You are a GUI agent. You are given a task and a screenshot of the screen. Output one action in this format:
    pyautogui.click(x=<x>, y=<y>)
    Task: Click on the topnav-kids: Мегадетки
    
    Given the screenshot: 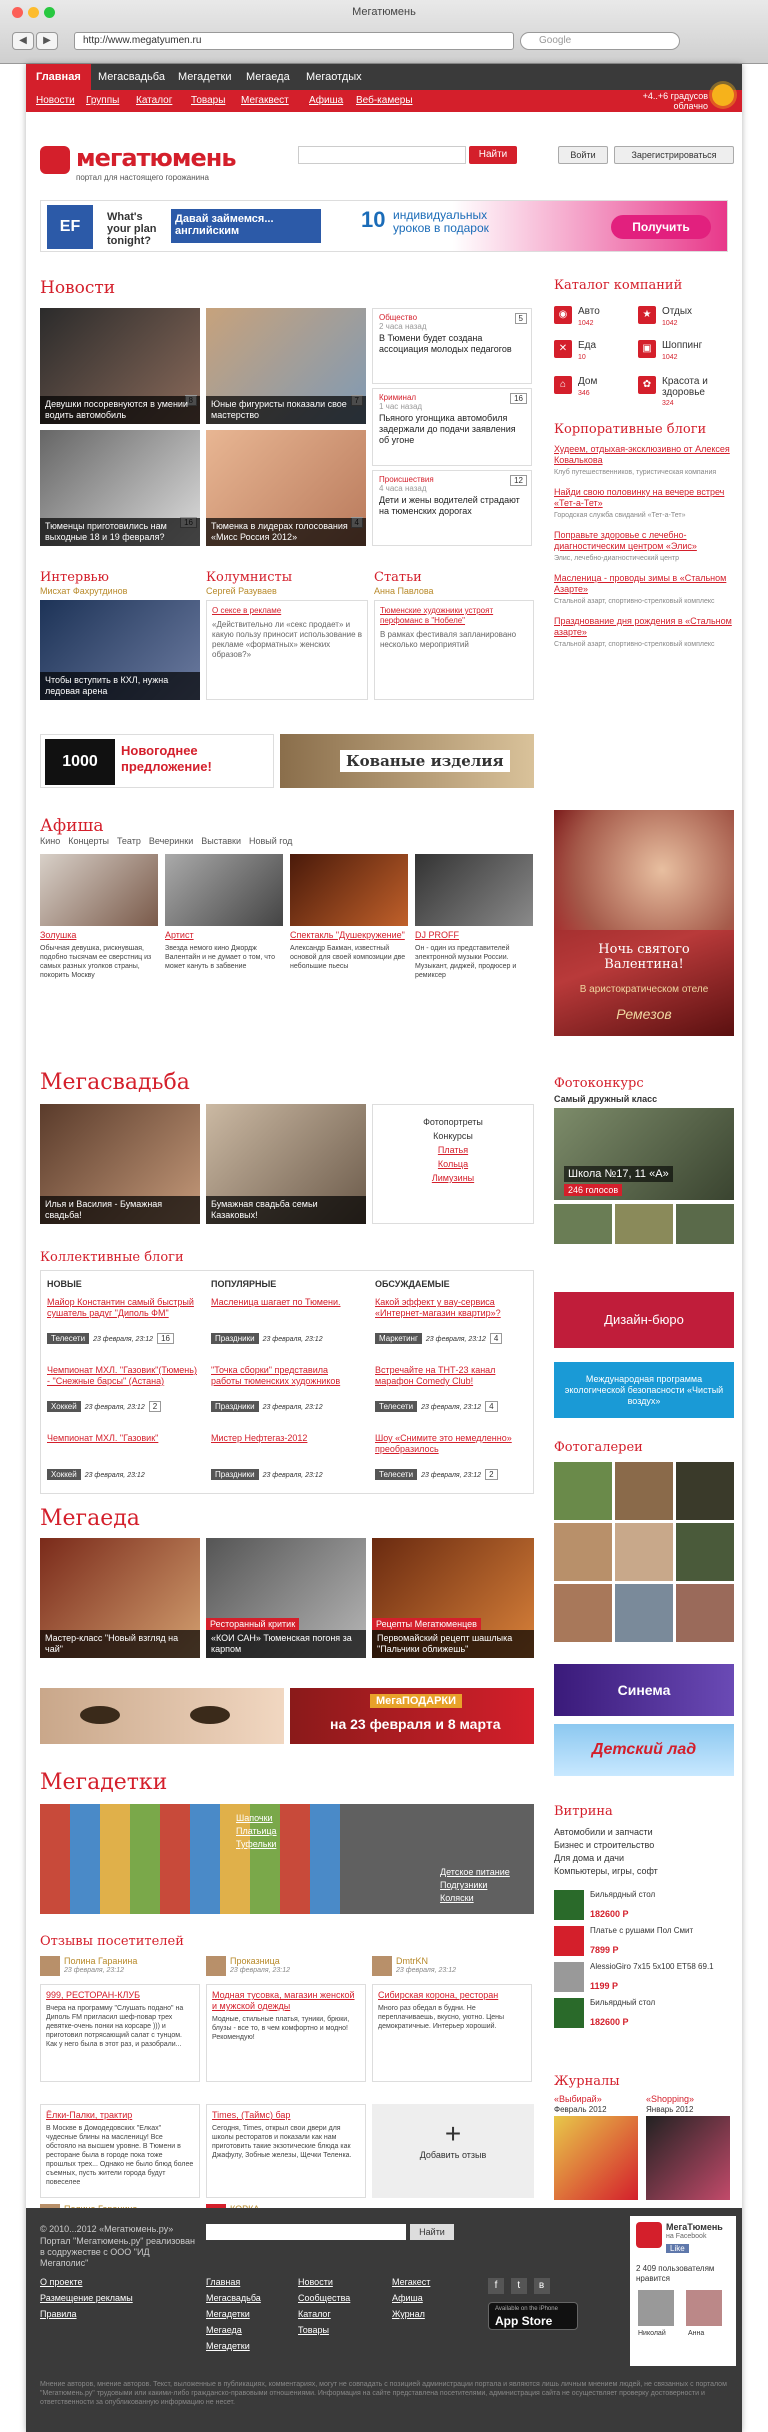 What is the action you would take?
    pyautogui.click(x=204, y=77)
    